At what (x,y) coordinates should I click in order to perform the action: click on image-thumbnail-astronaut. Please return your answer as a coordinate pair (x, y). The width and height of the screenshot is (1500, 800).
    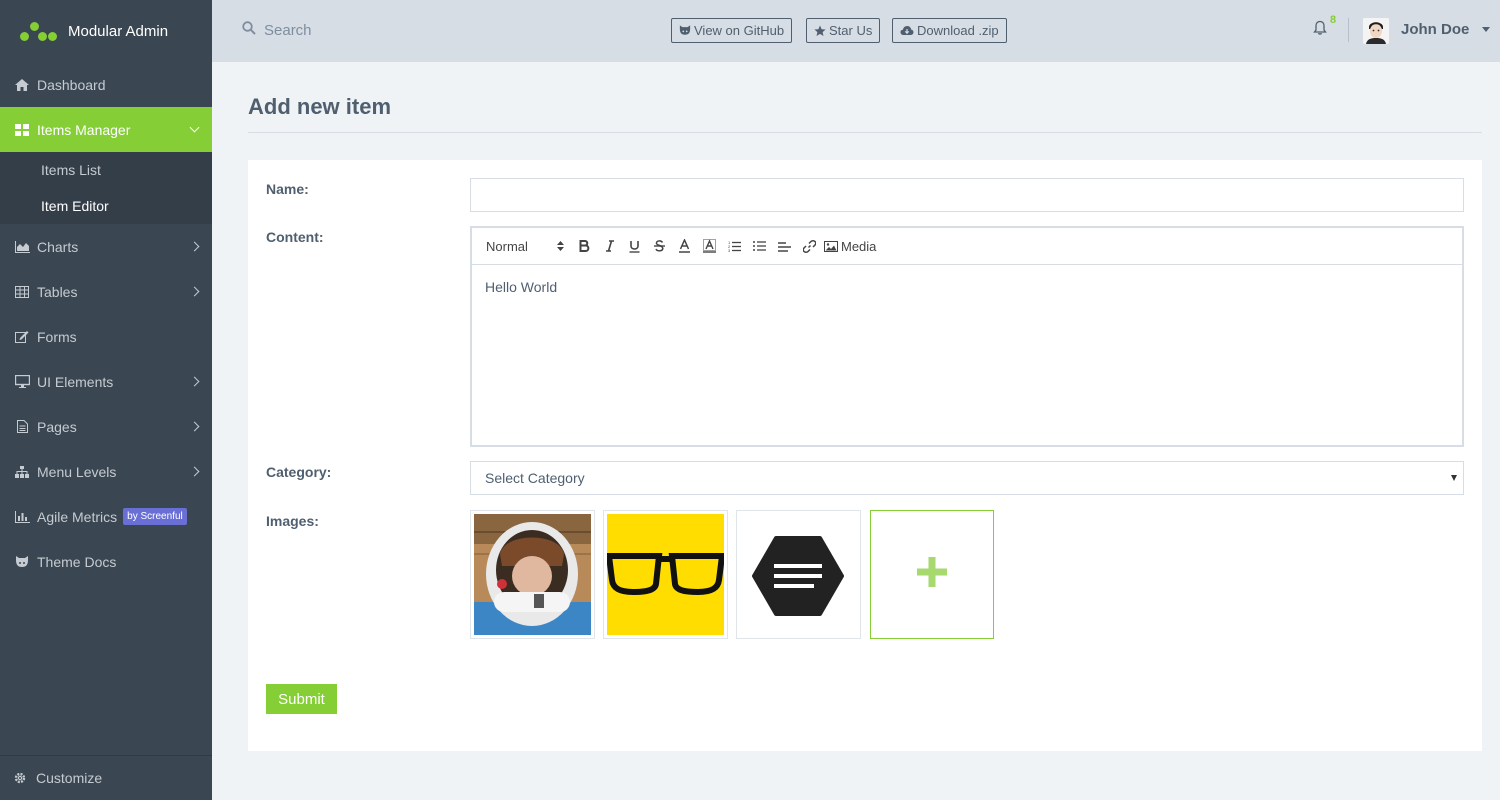
    Looking at the image, I should click on (532, 574).